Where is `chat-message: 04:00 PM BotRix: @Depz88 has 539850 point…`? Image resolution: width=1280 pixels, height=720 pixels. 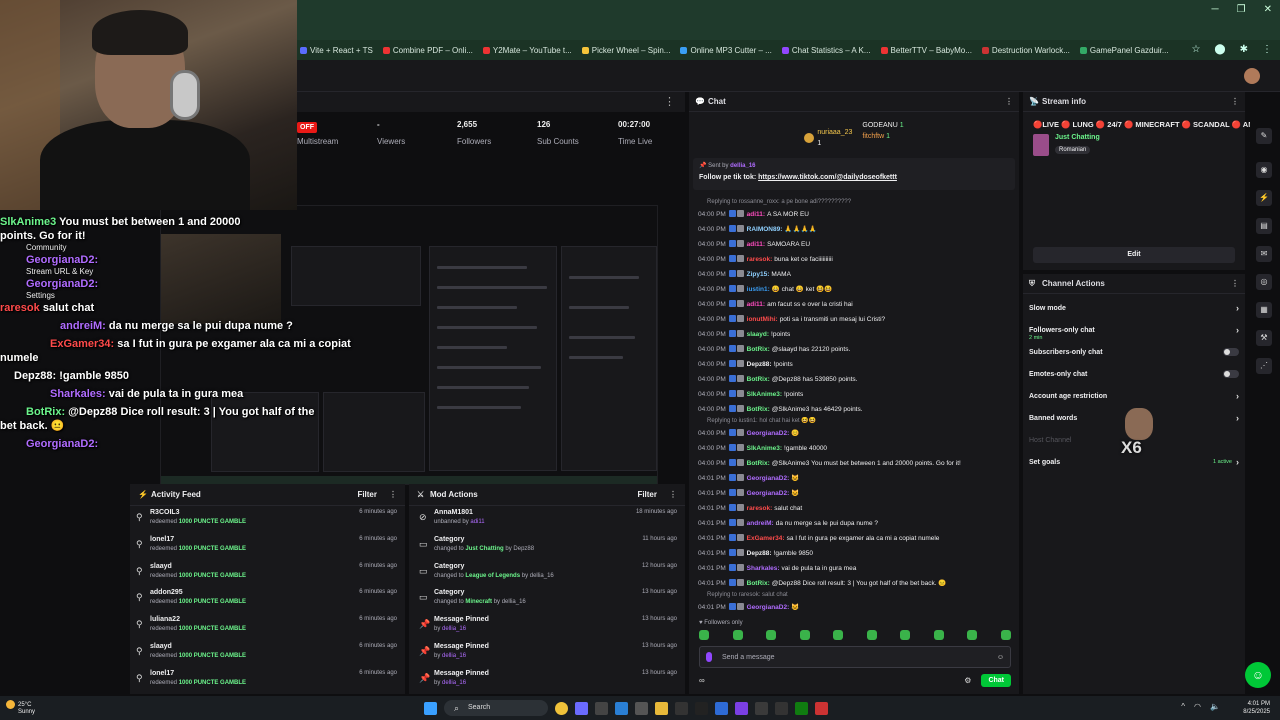
chat-message: 04:00 PM BotRix: @Depz88 has 539850 point… is located at coordinates (854, 379).